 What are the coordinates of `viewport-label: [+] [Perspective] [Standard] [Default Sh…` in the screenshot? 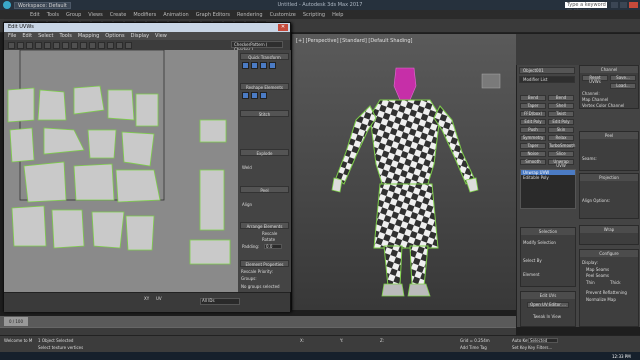 It's located at (354, 41).